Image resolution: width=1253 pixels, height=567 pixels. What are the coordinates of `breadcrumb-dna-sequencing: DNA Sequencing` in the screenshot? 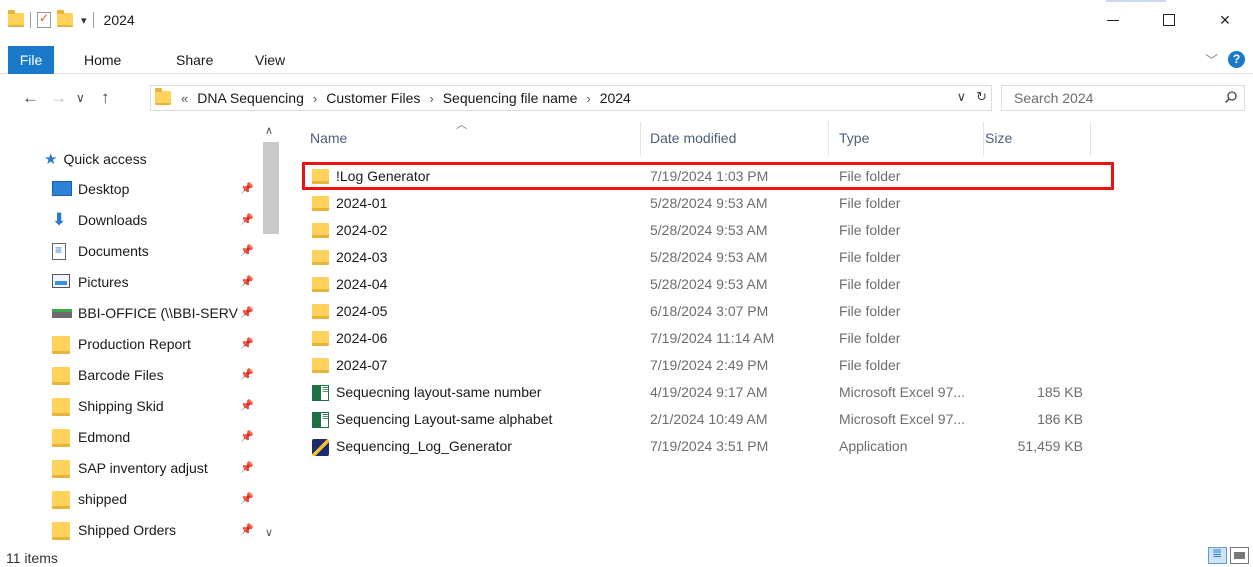 It's located at (250, 98).